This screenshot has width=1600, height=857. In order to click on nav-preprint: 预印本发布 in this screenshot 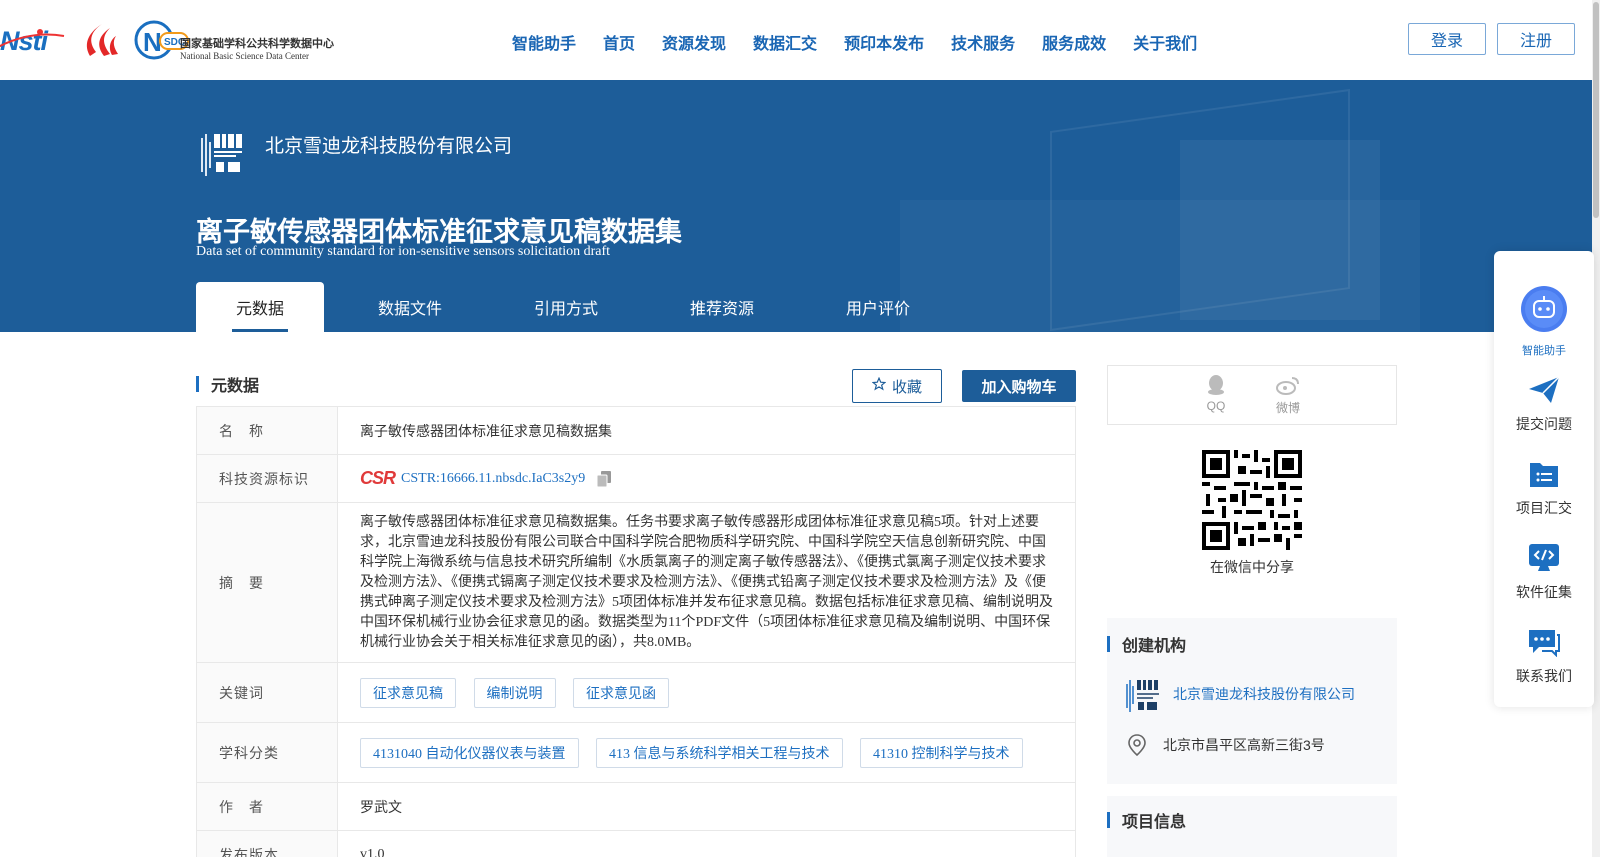, I will do `click(884, 42)`.